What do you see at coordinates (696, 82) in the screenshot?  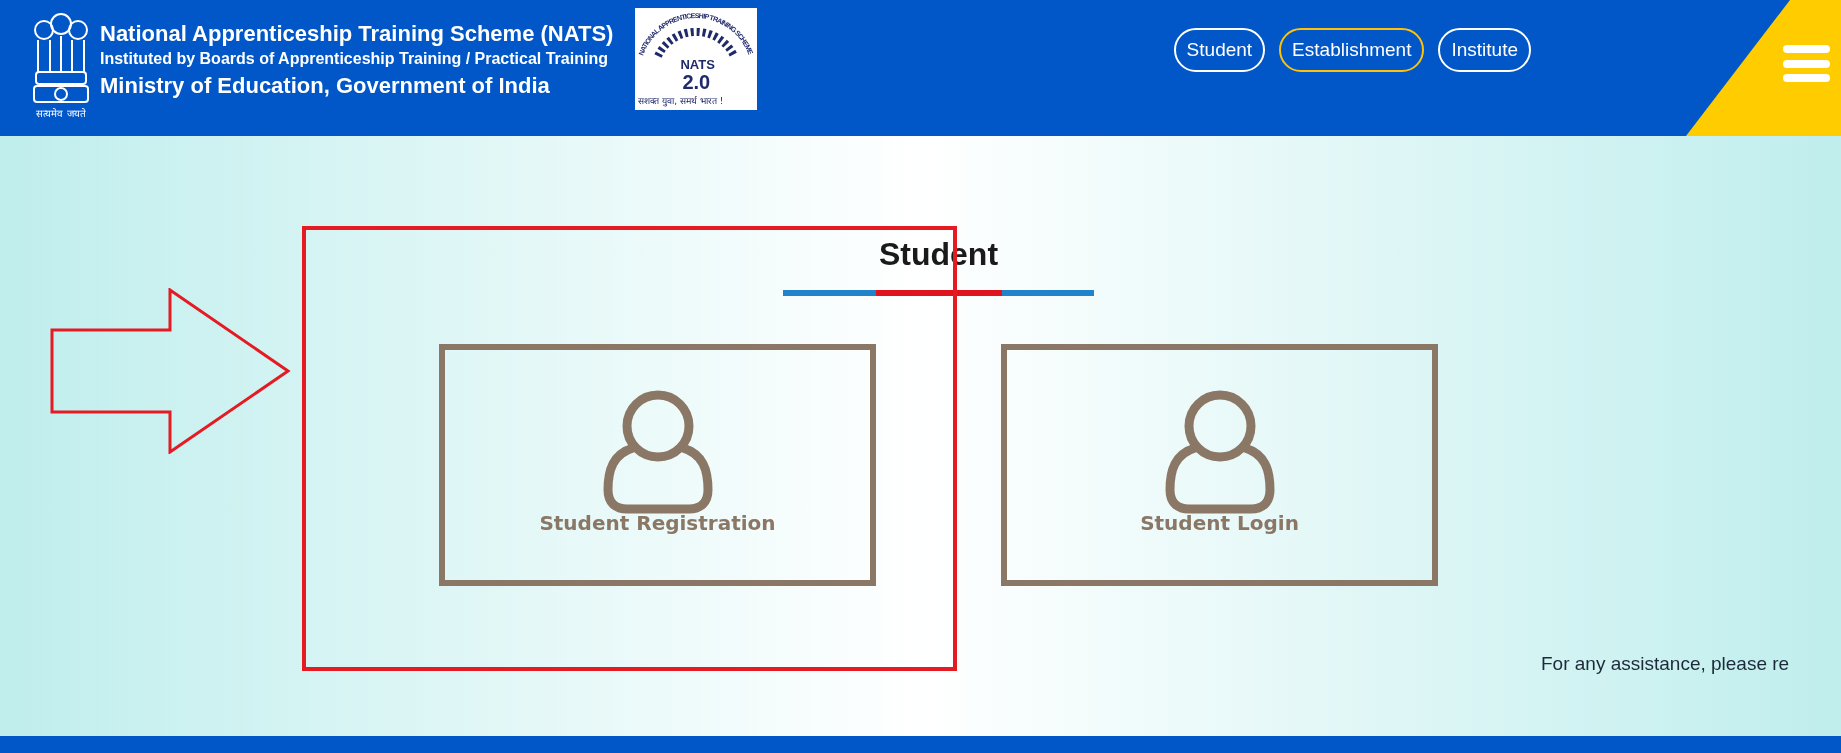 I see `logo-version: 2.0` at bounding box center [696, 82].